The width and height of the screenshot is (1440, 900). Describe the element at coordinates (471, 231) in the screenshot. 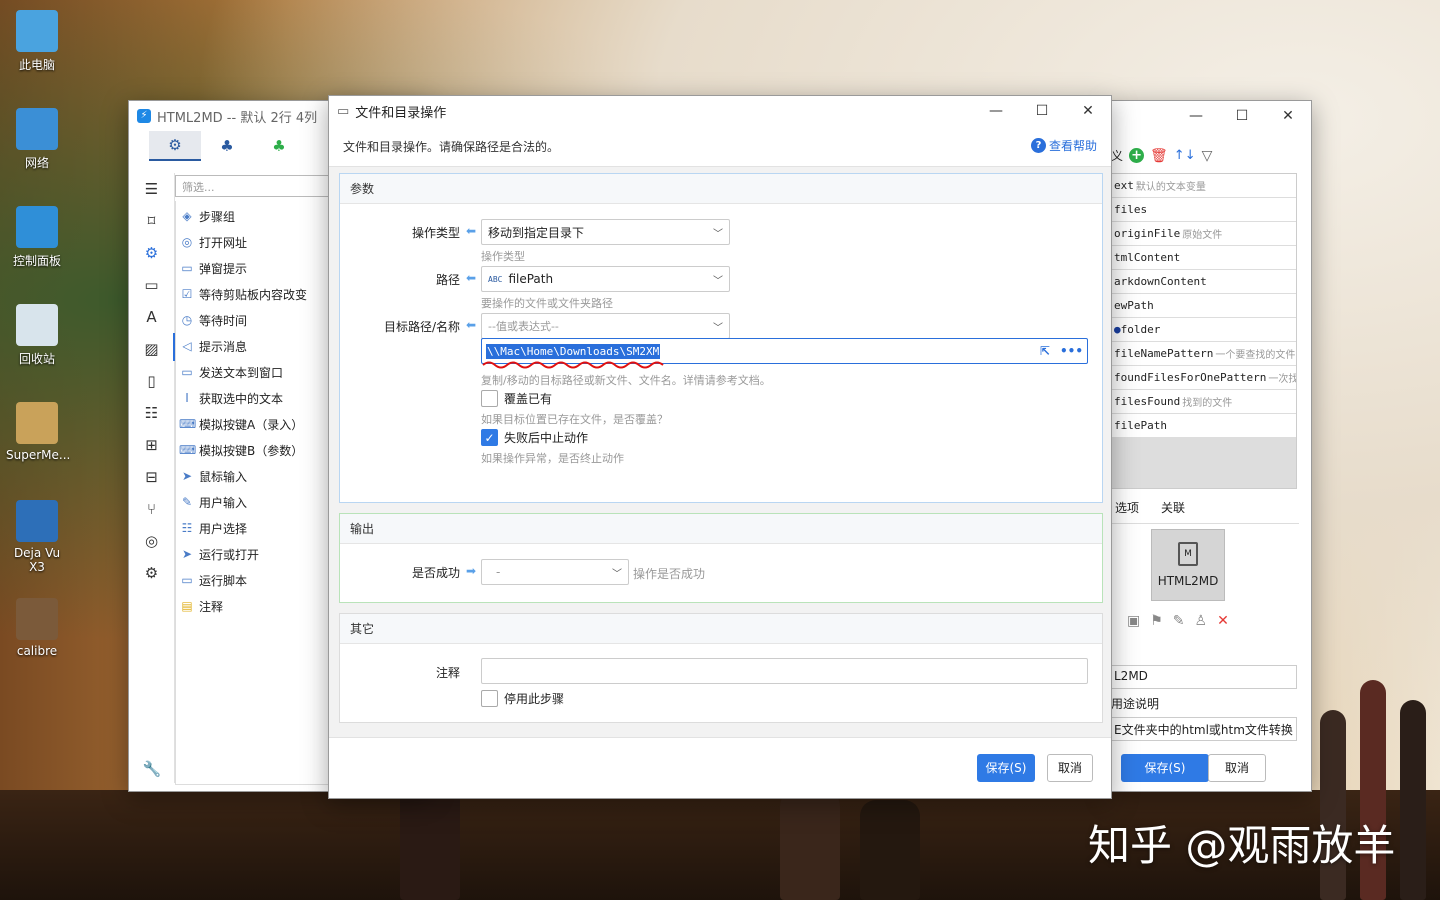

I see `arrow-icon: ⬅` at that location.